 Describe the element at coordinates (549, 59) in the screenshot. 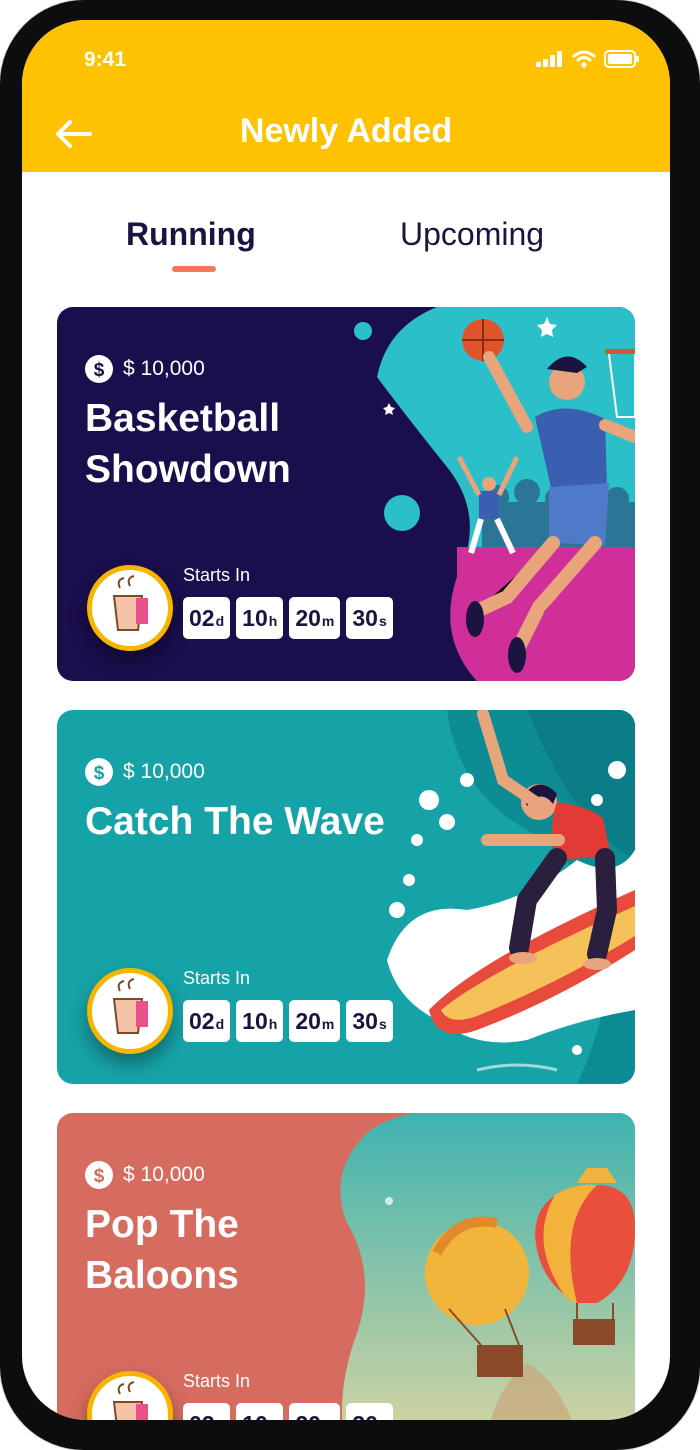

I see `signal-icon` at that location.